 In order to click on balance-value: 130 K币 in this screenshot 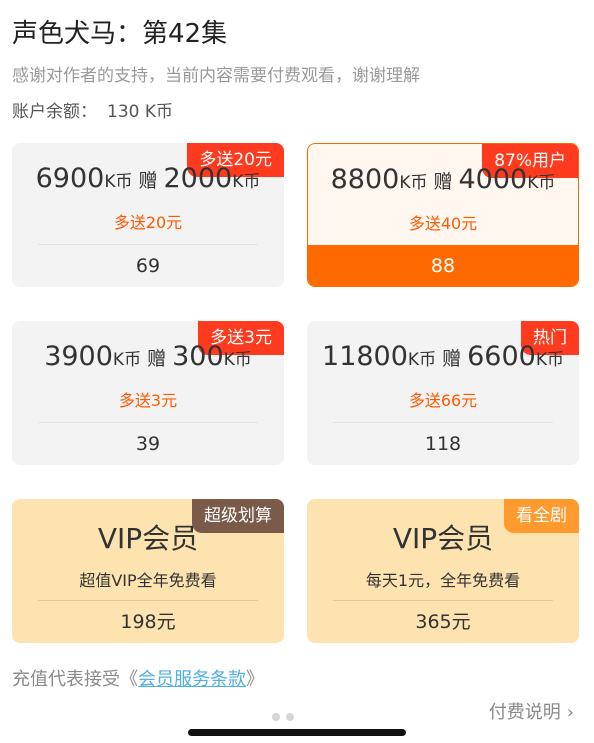, I will do `click(140, 112)`.